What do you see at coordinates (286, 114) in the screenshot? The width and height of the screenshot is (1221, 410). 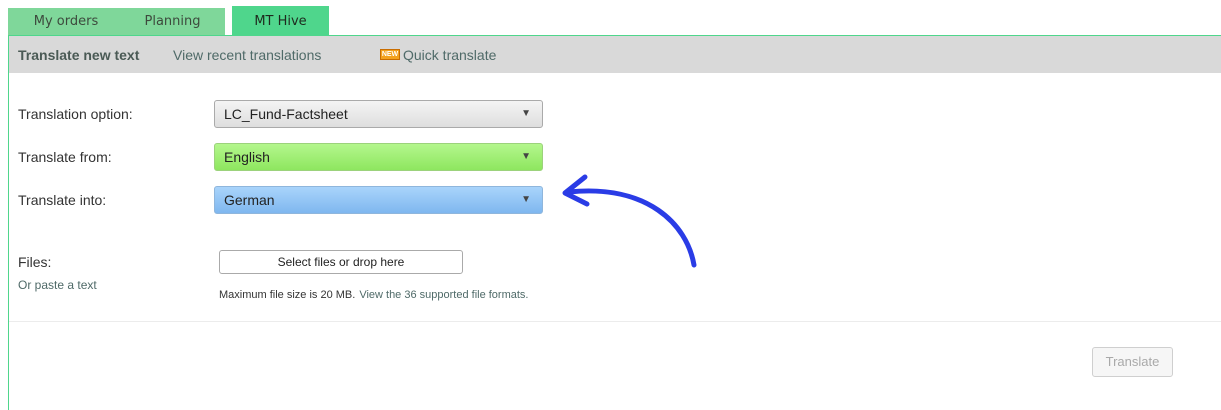 I see `translation-option-value: LC_Fund-Factsheet` at bounding box center [286, 114].